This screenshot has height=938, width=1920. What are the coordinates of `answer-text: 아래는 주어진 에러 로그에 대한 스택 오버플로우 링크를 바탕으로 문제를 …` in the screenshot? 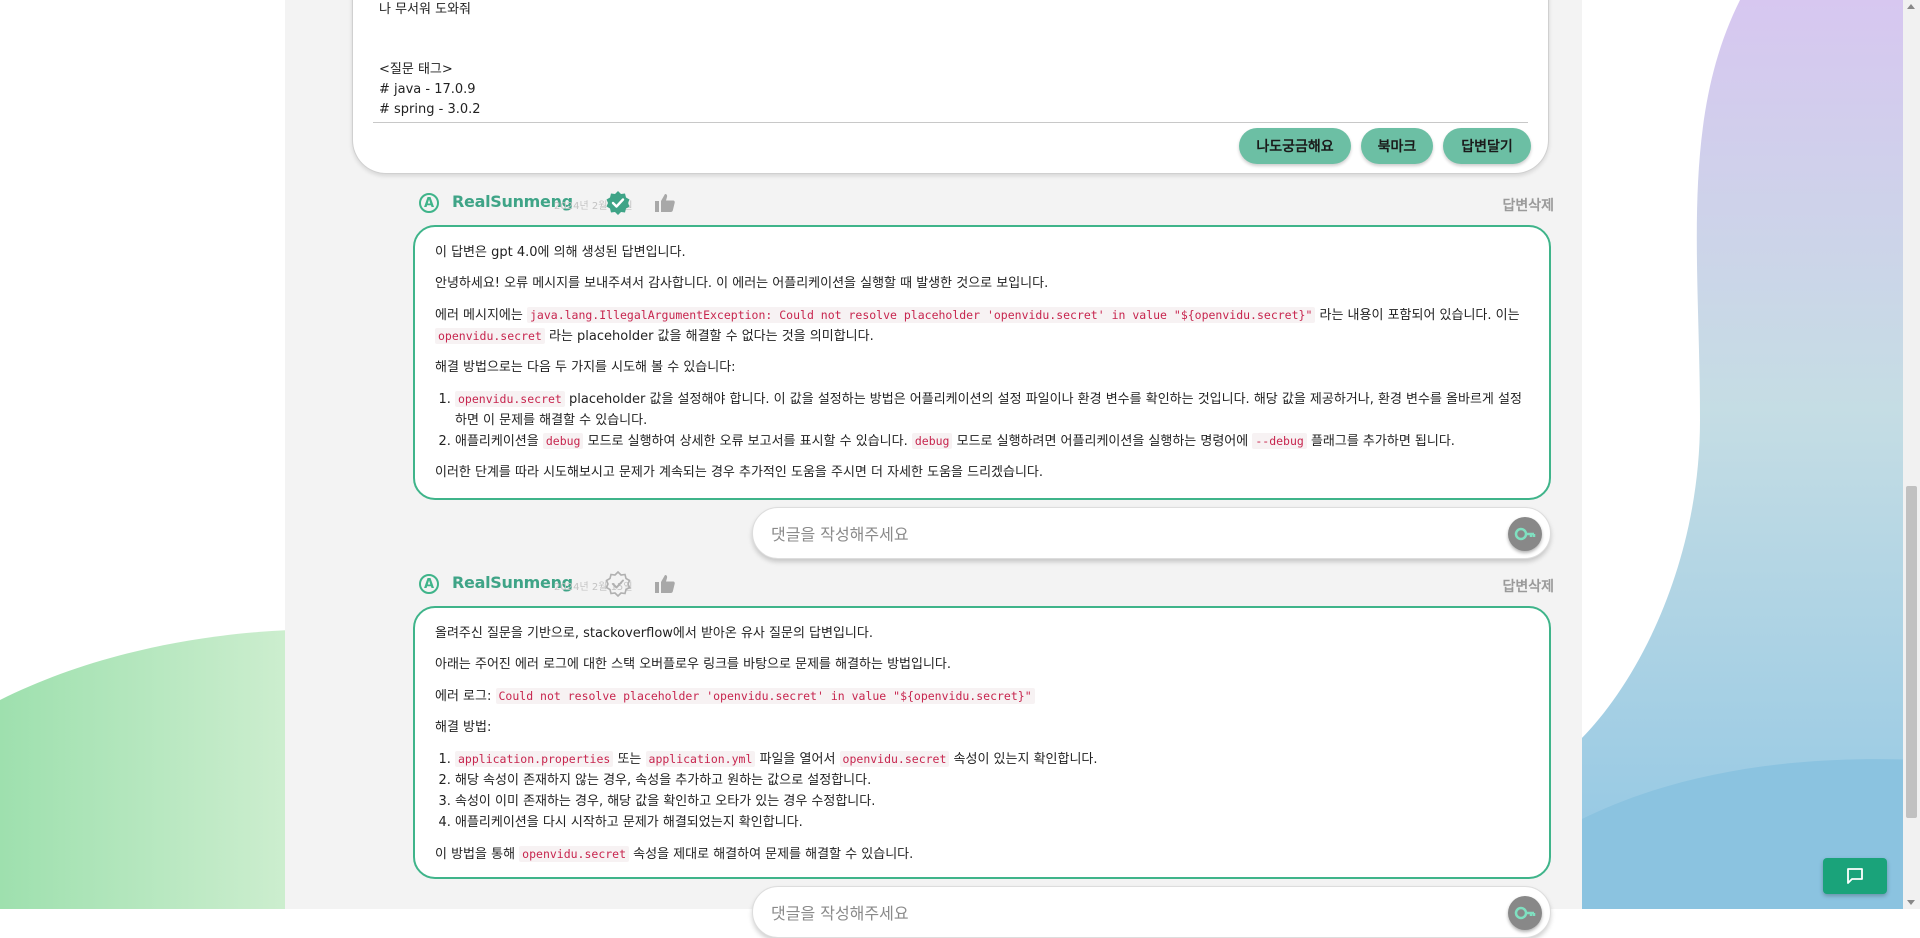 It's located at (693, 664).